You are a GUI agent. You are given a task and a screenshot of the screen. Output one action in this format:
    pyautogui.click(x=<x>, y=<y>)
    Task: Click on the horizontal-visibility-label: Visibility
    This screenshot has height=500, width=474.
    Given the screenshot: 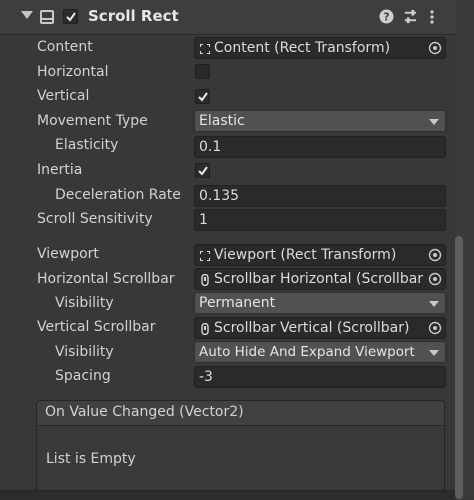 What is the action you would take?
    pyautogui.click(x=84, y=303)
    